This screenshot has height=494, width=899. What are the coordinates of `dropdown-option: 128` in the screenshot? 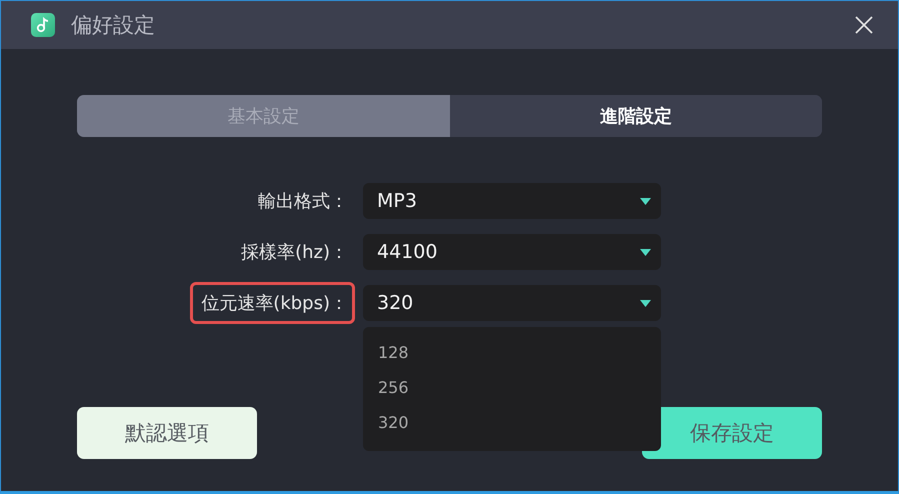 It's located at (512, 352).